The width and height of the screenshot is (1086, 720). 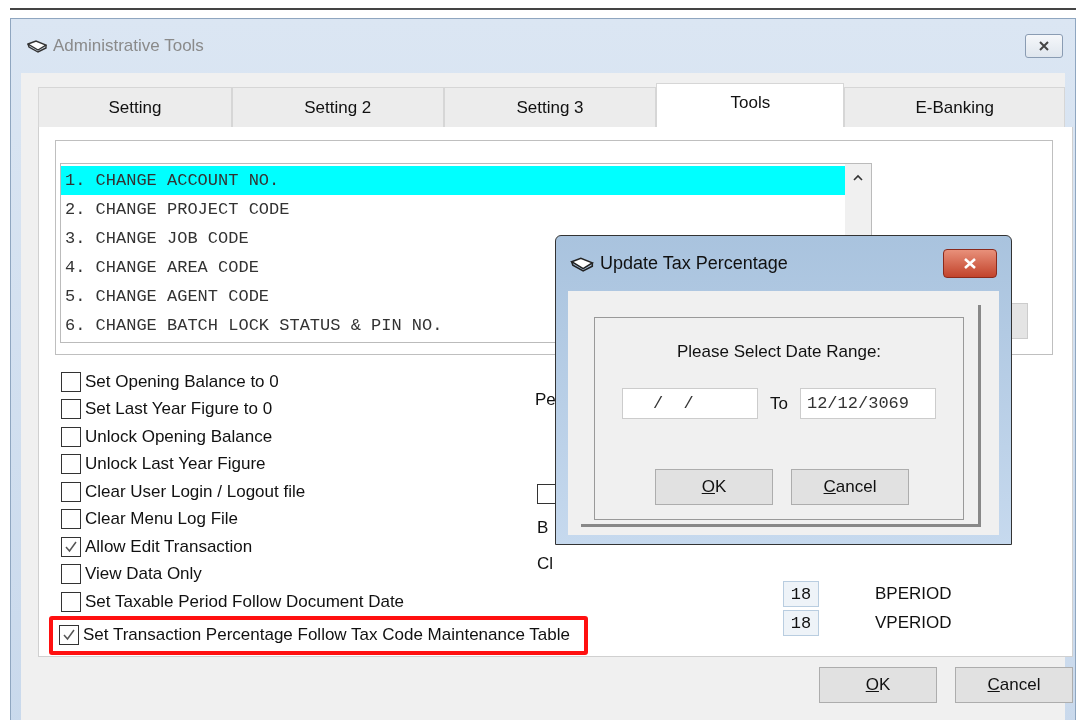 I want to click on tab: Tools, so click(x=750, y=105).